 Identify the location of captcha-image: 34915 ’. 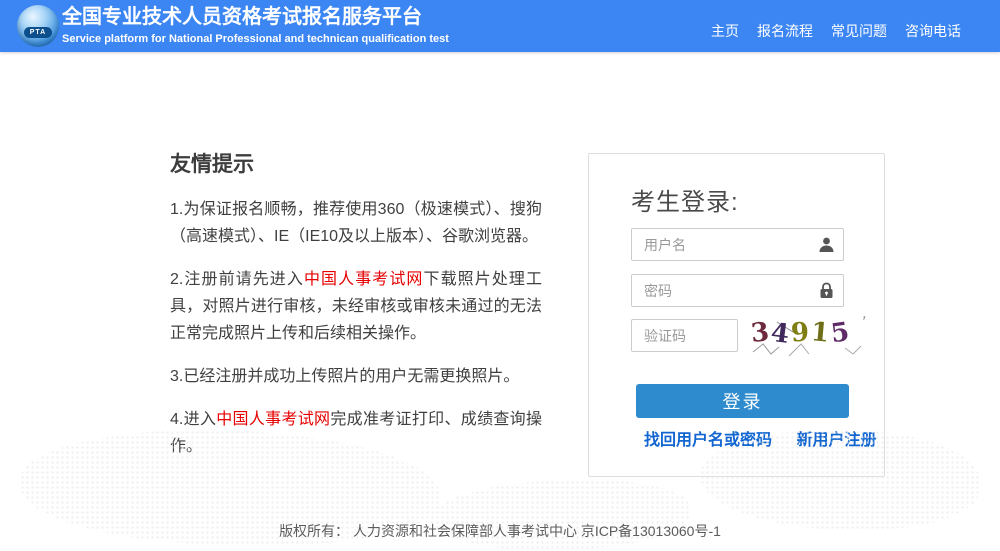
(808, 336).